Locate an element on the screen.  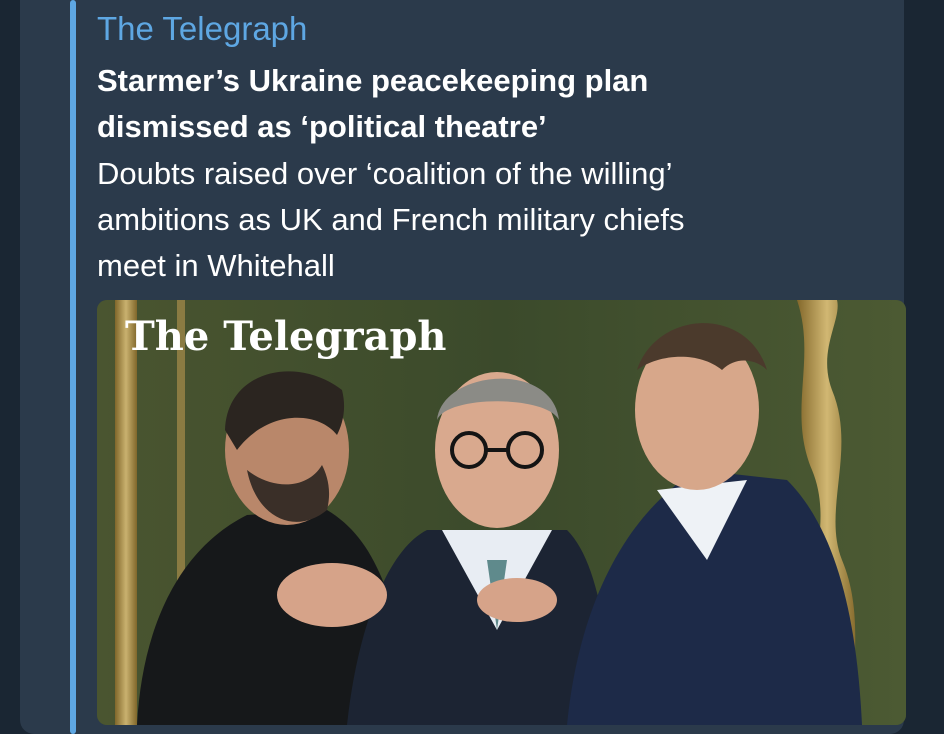
description-line-3: meet in Whitehall is located at coordinates (216, 265).